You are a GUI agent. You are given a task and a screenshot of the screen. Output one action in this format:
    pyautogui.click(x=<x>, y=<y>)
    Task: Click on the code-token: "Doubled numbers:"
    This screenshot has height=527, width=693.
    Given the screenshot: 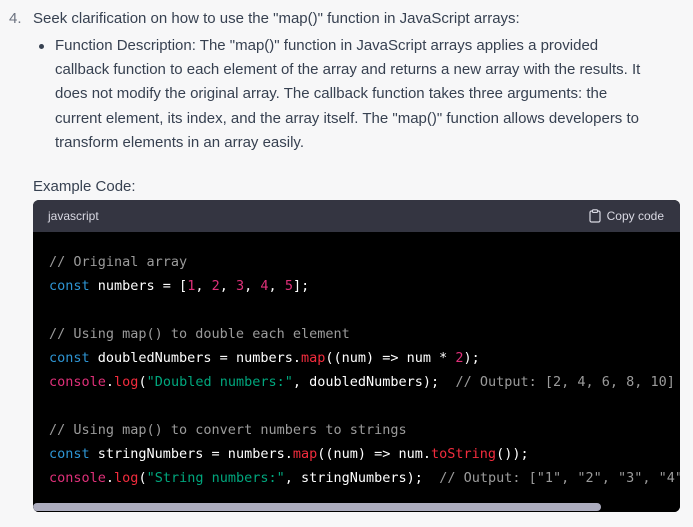 What is the action you would take?
    pyautogui.click(x=219, y=382)
    